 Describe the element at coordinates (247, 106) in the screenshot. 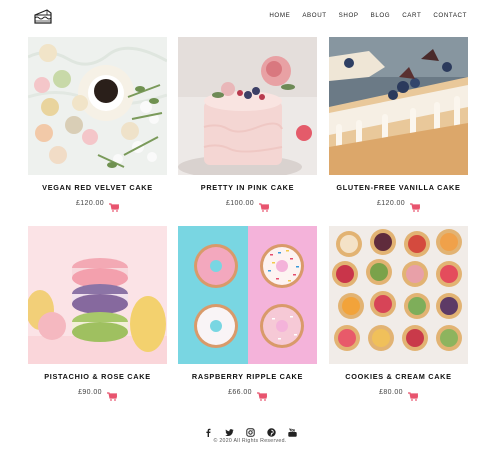

I see `product-image-pink-cake` at that location.